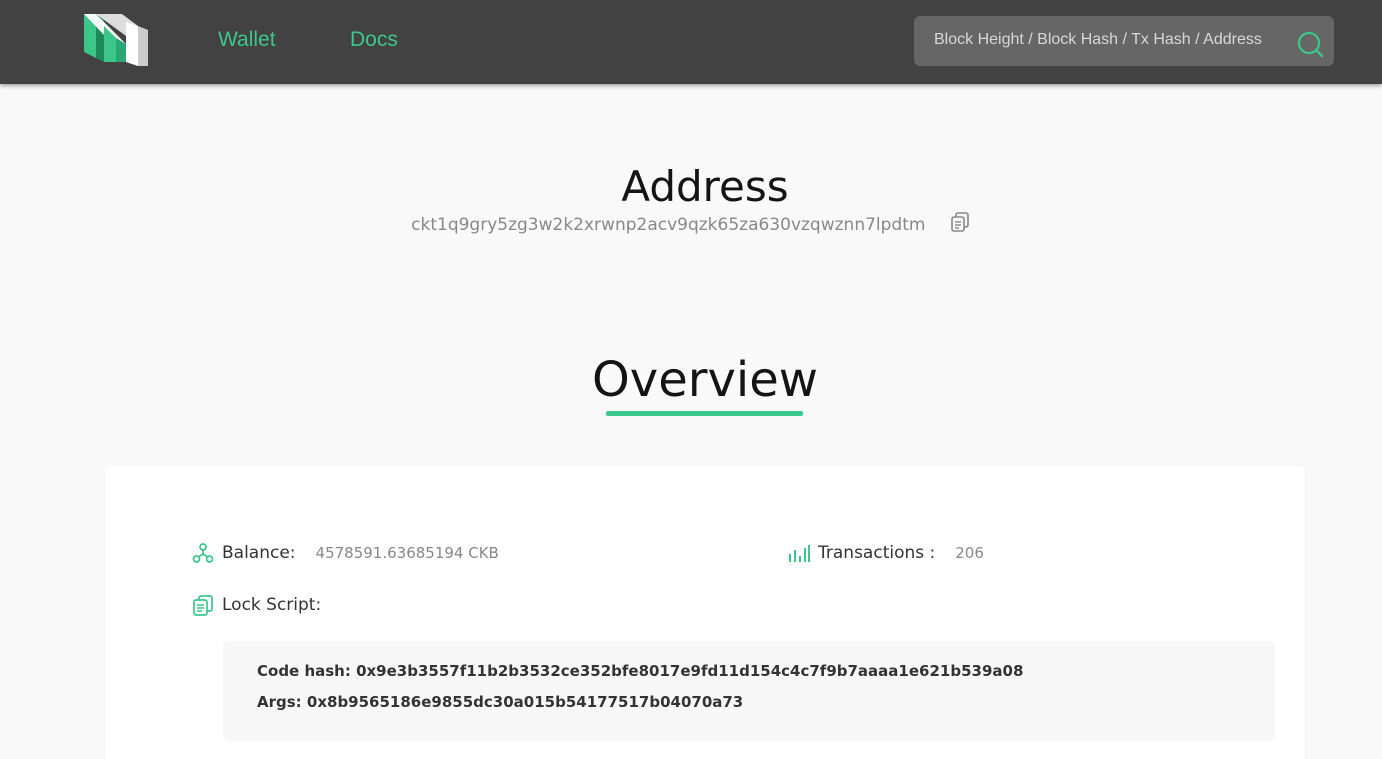  What do you see at coordinates (960, 222) in the screenshot?
I see `copy-icon` at bounding box center [960, 222].